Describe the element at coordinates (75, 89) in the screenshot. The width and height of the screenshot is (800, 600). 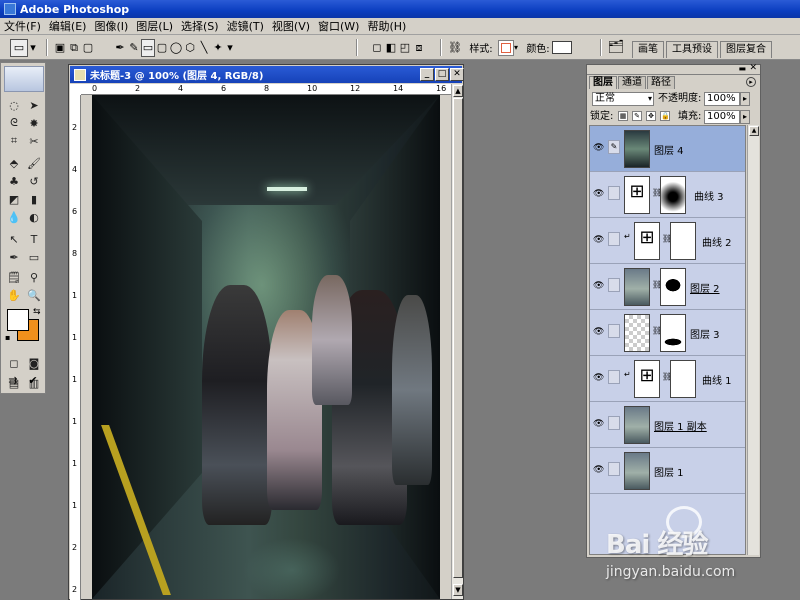
I see `ruler-origin` at that location.